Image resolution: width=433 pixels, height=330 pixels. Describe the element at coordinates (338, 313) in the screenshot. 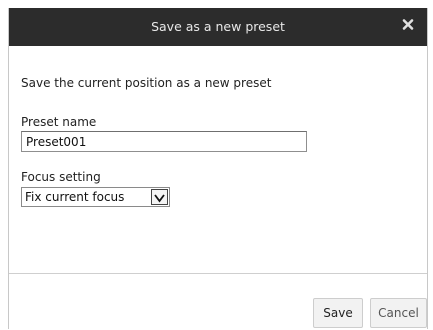

I see `save-button: Save` at that location.